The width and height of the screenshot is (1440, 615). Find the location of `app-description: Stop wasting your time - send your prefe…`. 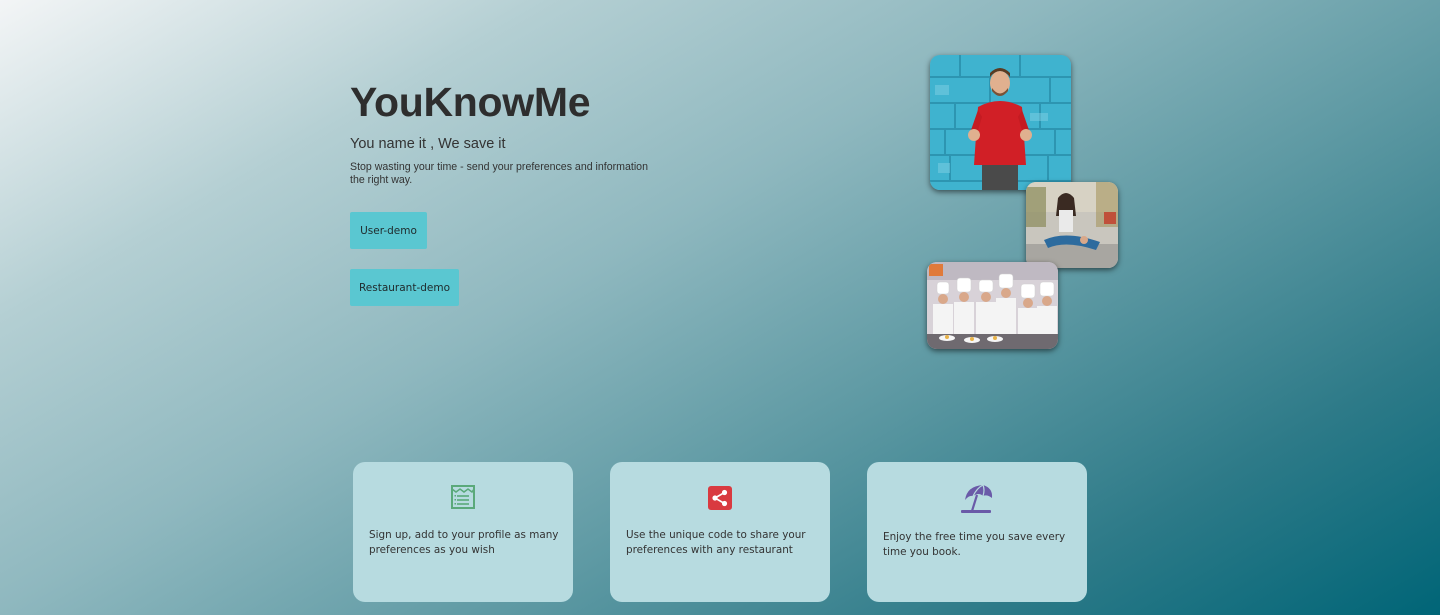

app-description: Stop wasting your time - send your prefe… is located at coordinates (499, 173).